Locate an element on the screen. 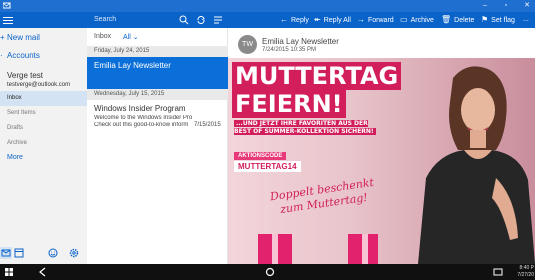  set-flag-button: ⚑ Set flag is located at coordinates (498, 20).